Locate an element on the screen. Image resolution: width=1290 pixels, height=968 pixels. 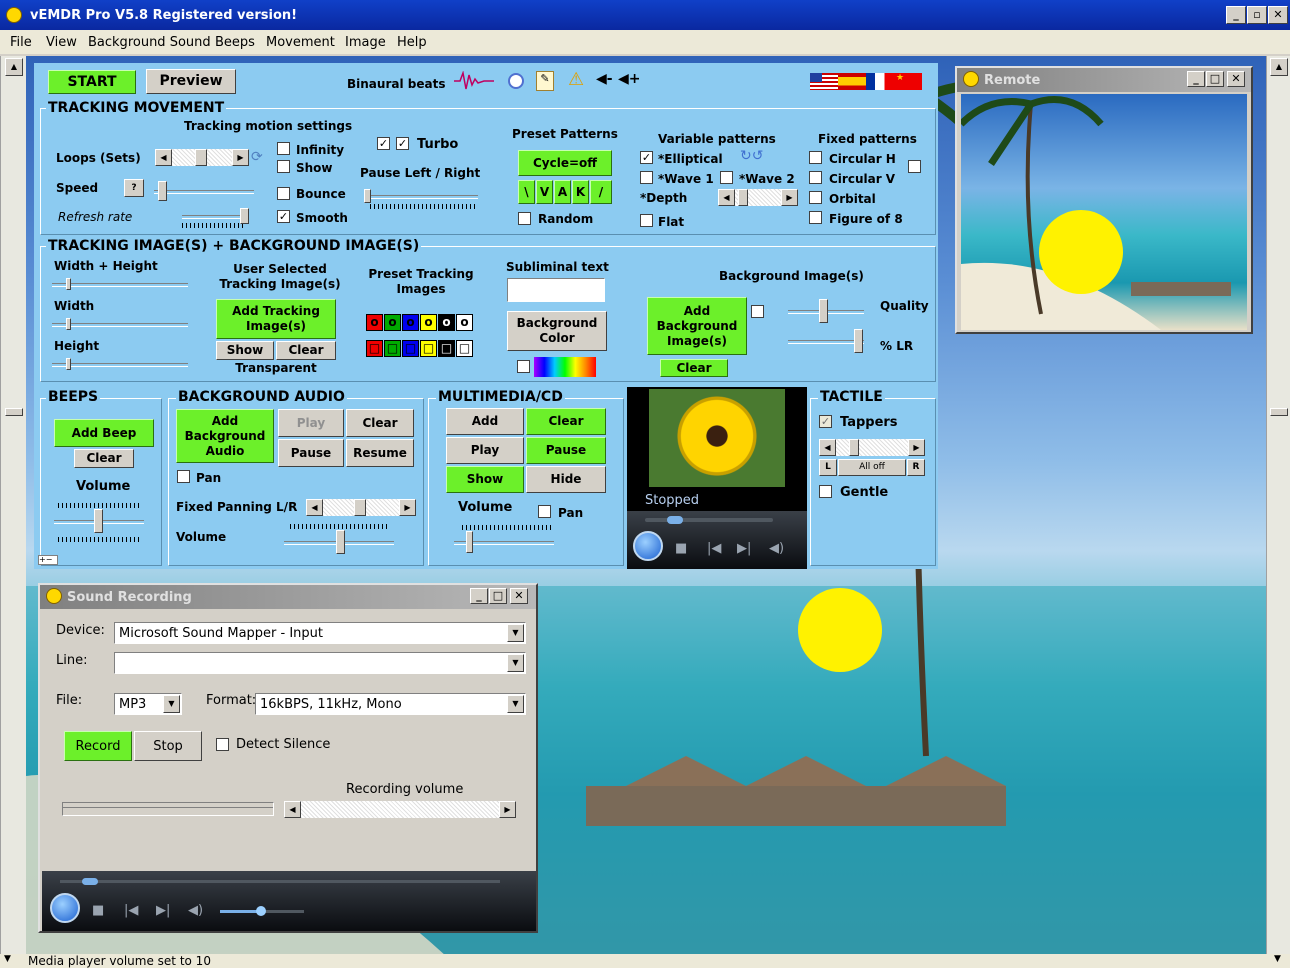
rec-close-button: ✕ is located at coordinates (519, 596).